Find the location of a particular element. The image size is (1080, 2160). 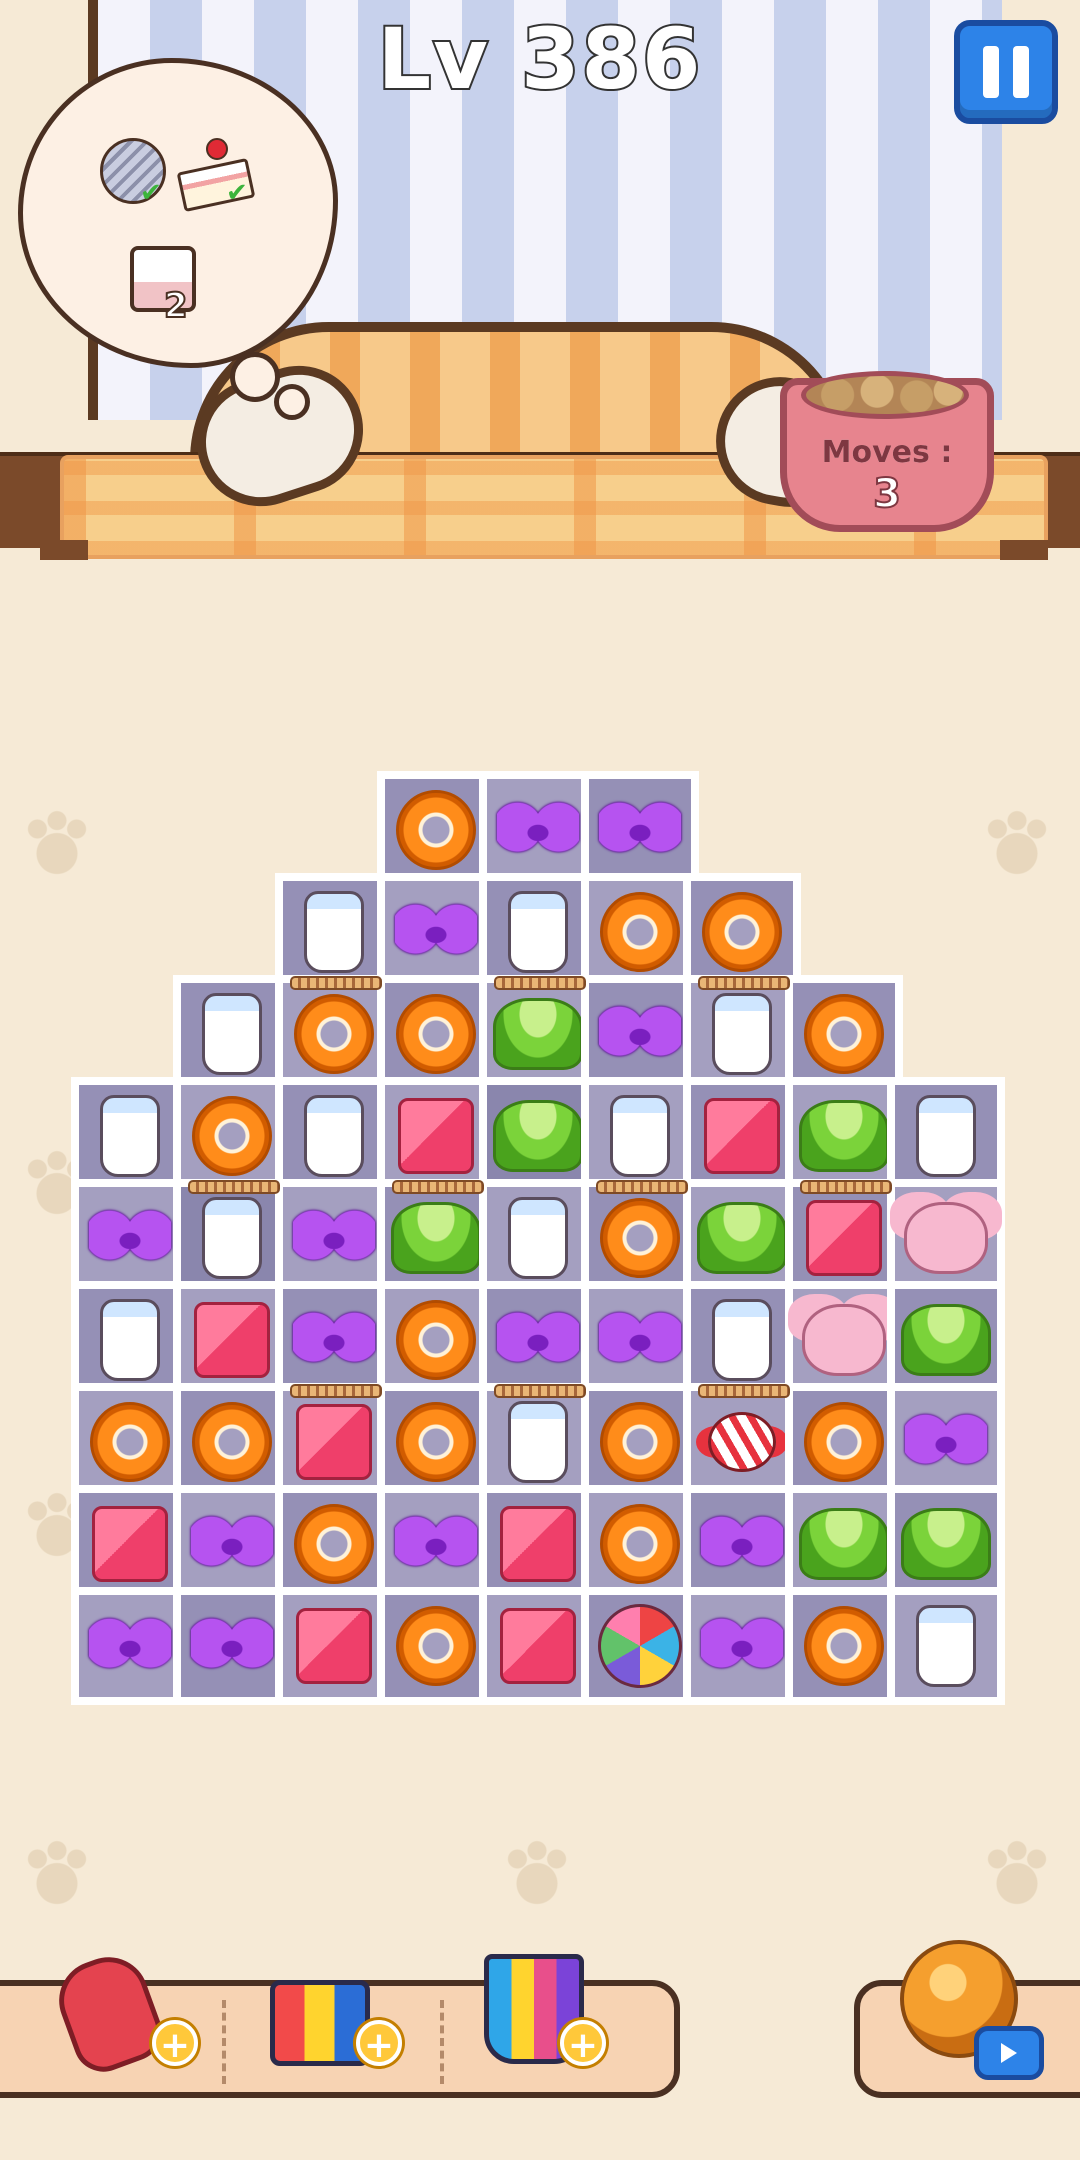

gift-box-icon is located at coordinates (844, 1238).